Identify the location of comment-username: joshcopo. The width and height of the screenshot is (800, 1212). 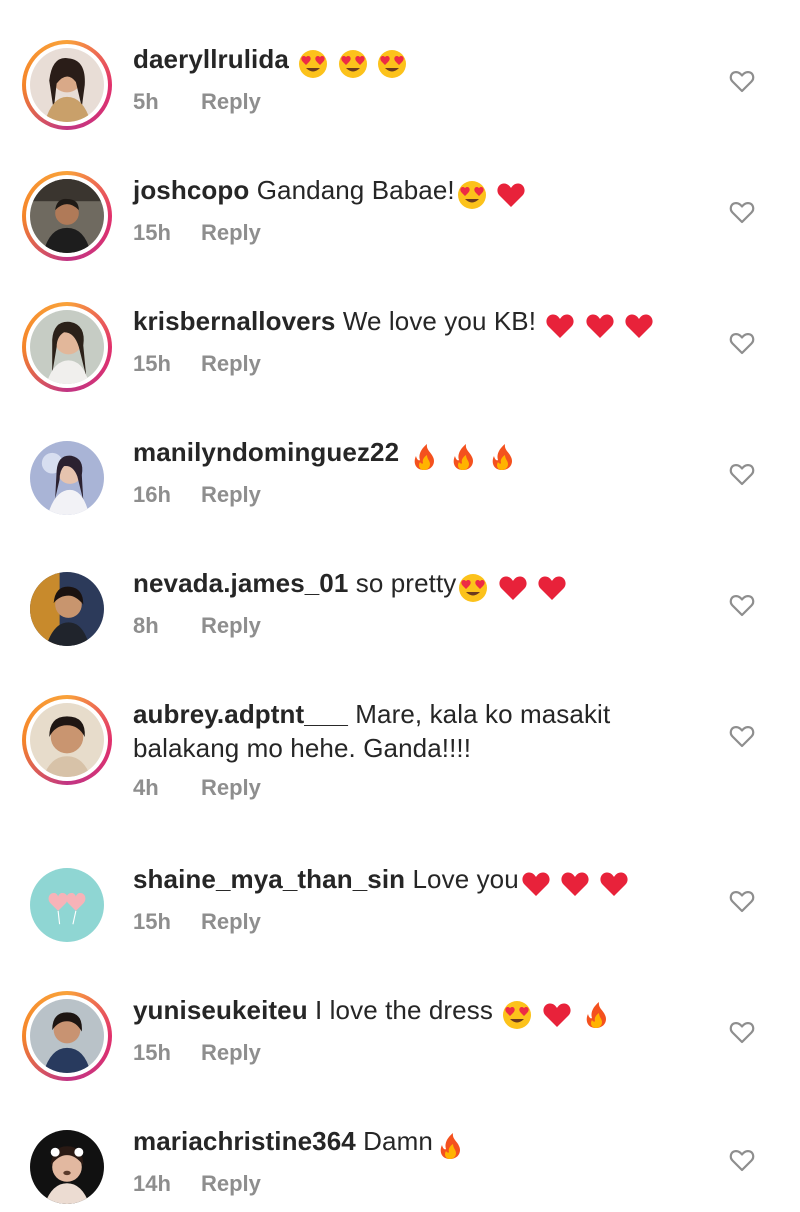
(191, 190).